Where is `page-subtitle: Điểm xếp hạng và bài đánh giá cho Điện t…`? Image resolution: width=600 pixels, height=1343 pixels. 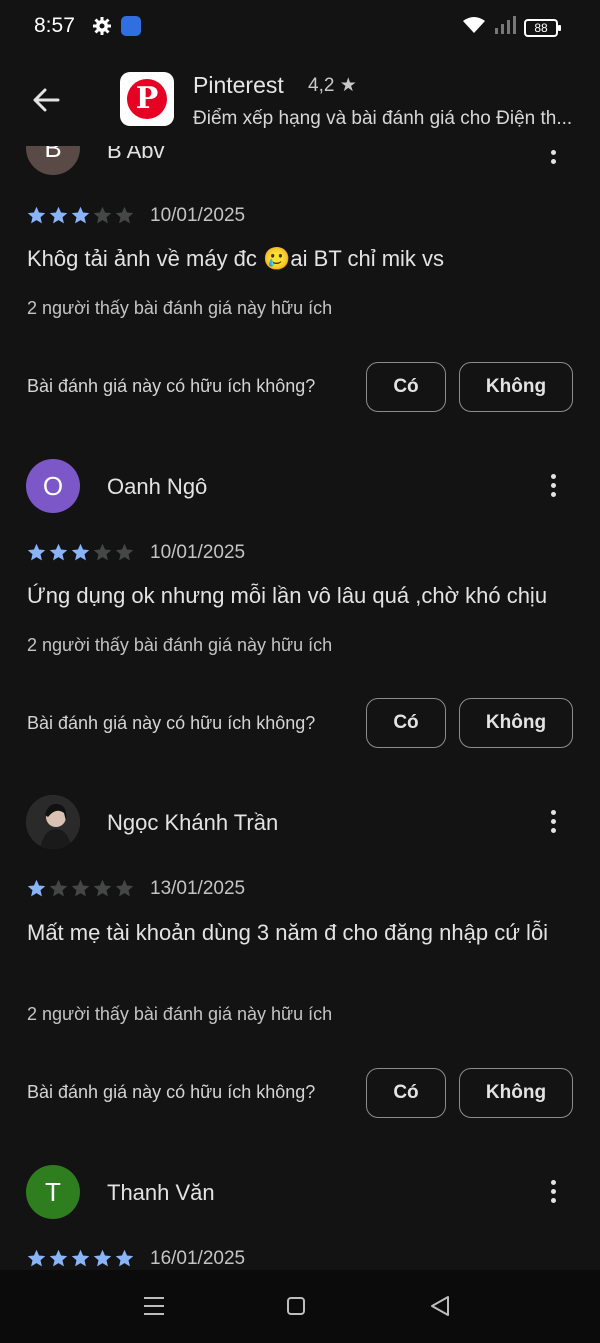
page-subtitle: Điểm xếp hạng và bài đánh giá cho Điện t… is located at coordinates (383, 118).